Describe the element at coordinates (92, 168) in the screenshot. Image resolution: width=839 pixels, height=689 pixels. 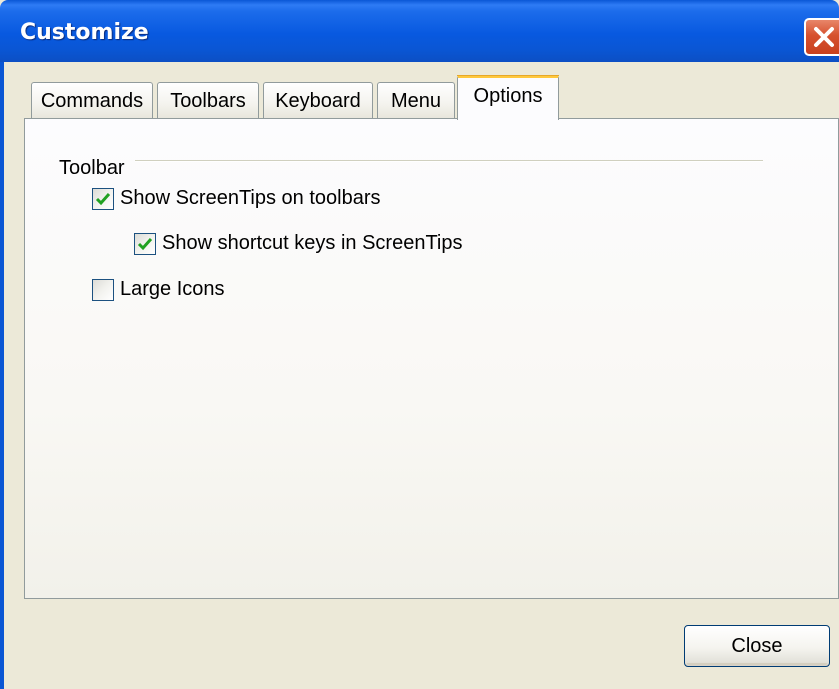
I see `group-label-toolbar: Toolbar` at that location.